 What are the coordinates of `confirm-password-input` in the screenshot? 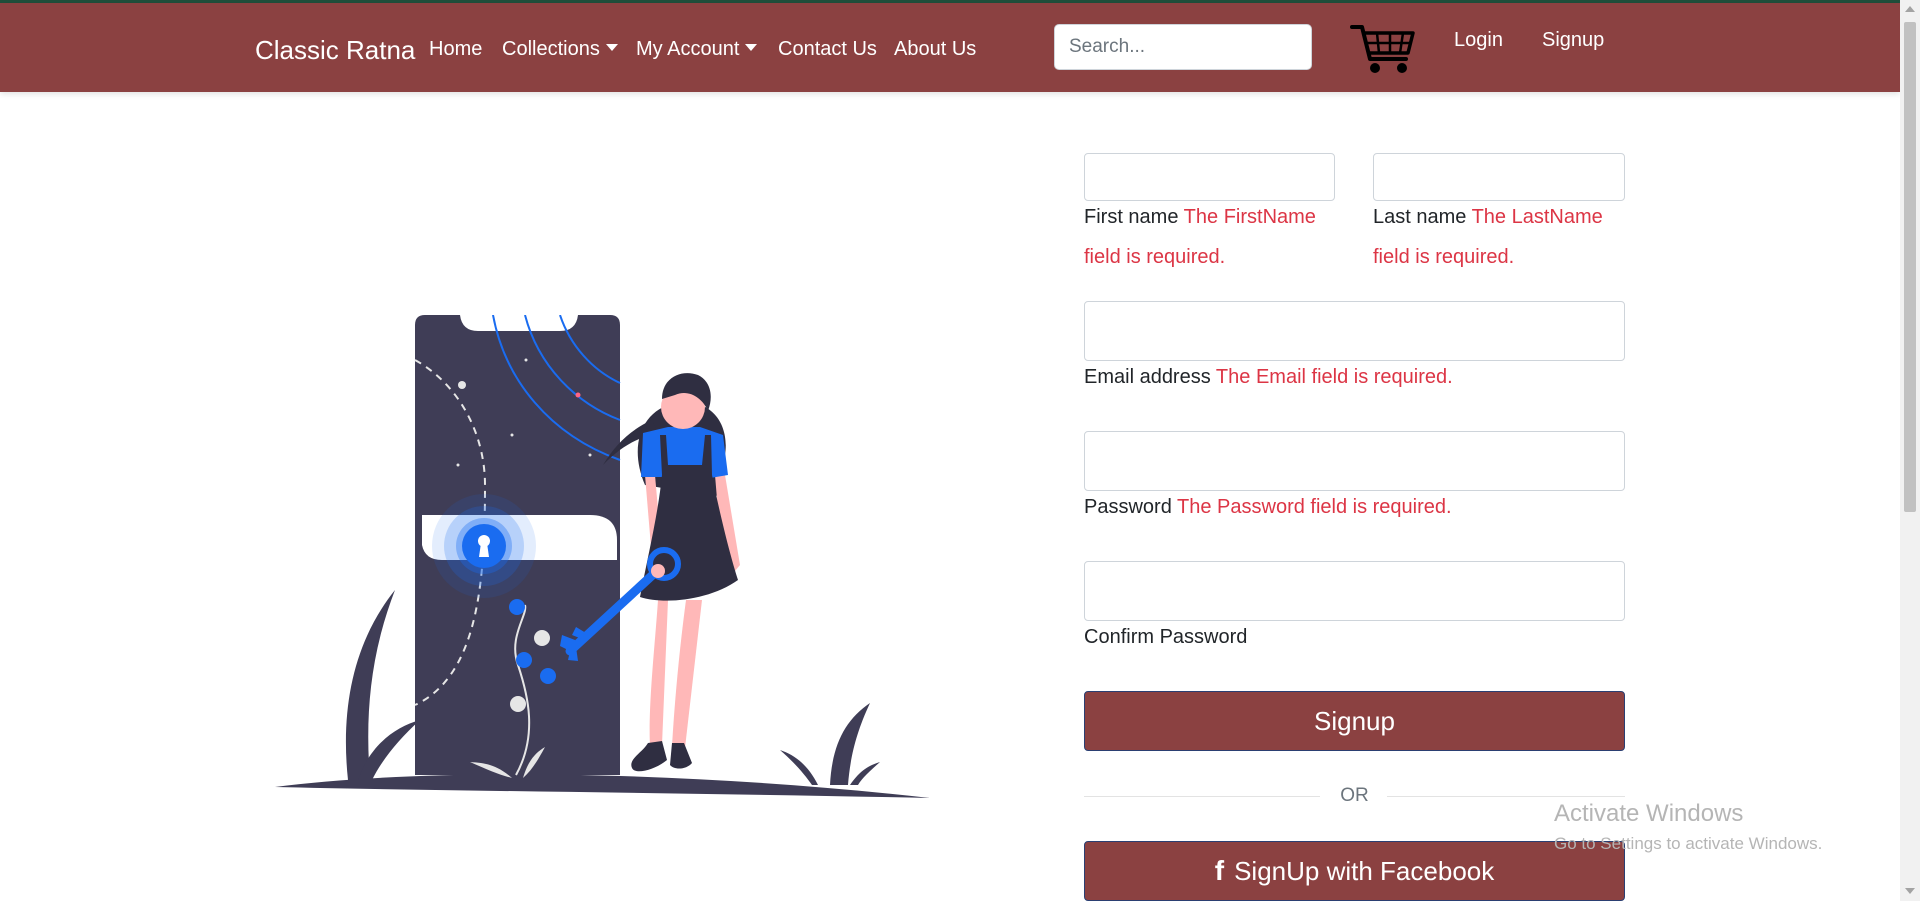 It's located at (1354, 591).